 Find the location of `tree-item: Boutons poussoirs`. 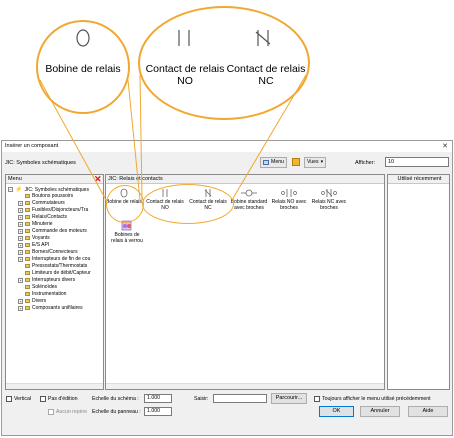

tree-item: Boutons poussoirs is located at coordinates (45, 196).